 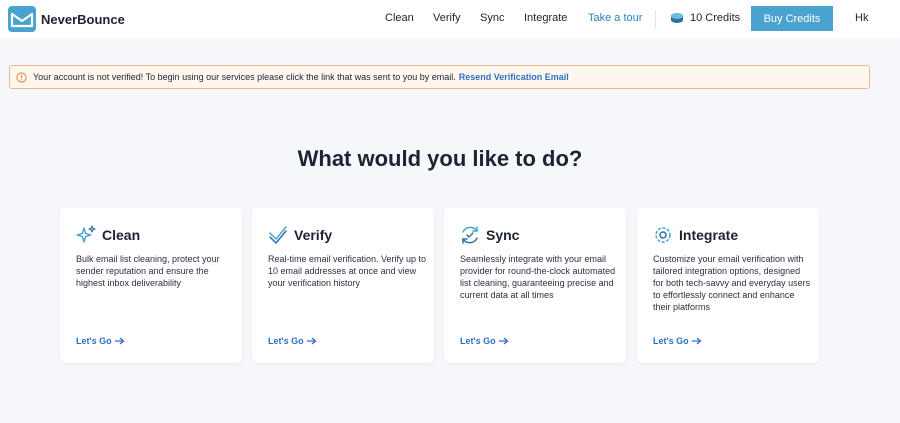 What do you see at coordinates (677, 18) in the screenshot?
I see `credits-coin-icon` at bounding box center [677, 18].